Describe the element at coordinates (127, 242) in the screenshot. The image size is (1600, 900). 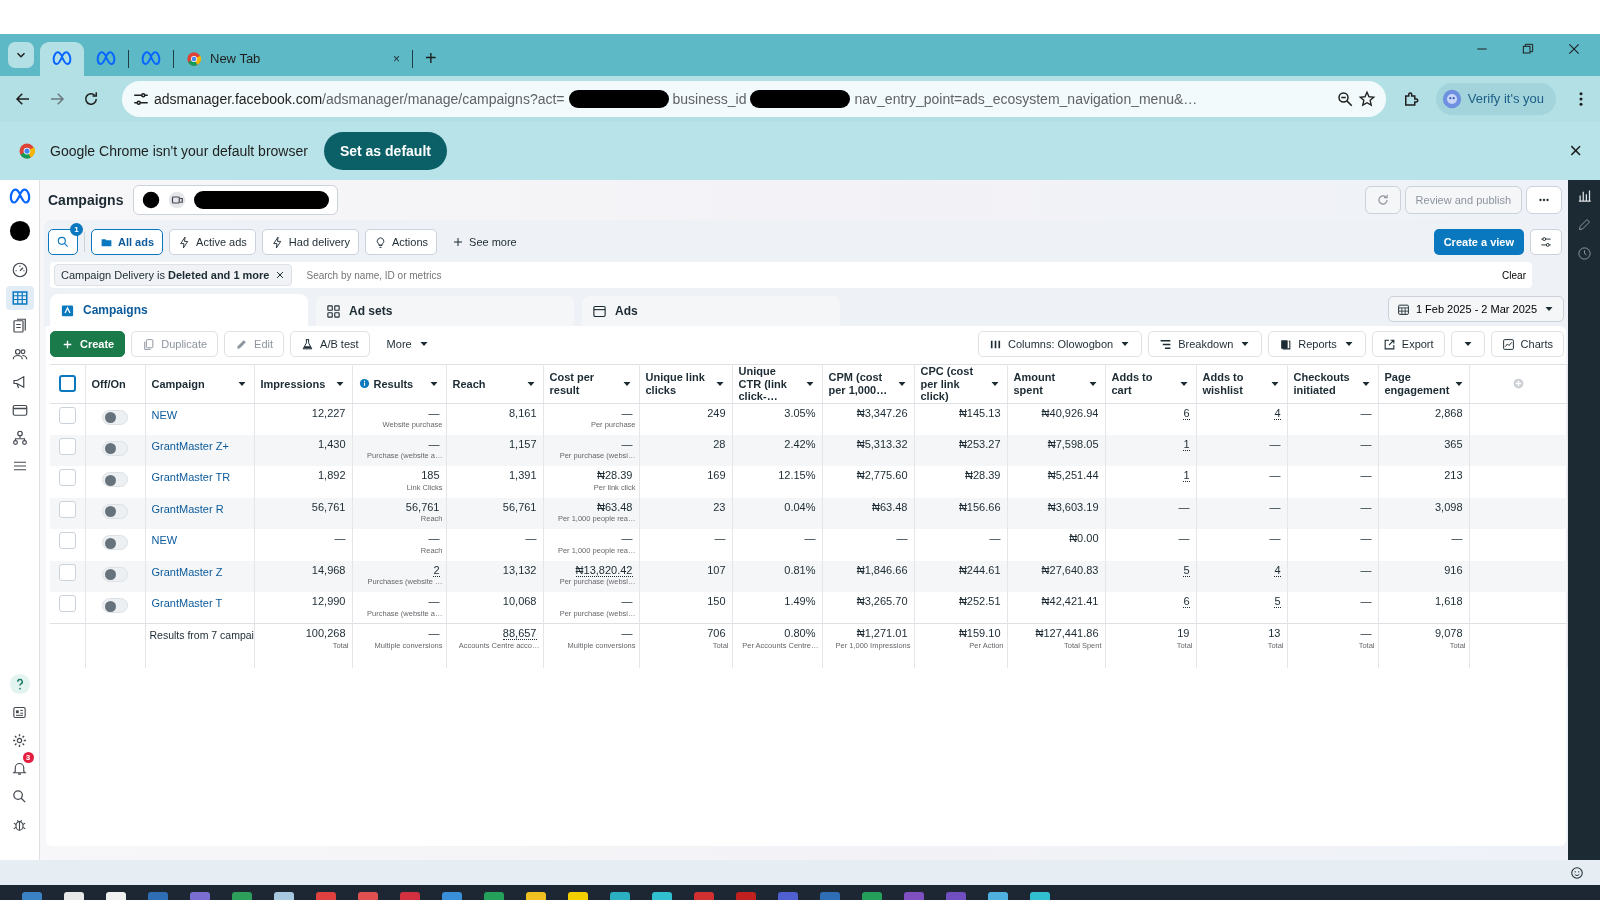
I see `filter-chip: All ads` at that location.